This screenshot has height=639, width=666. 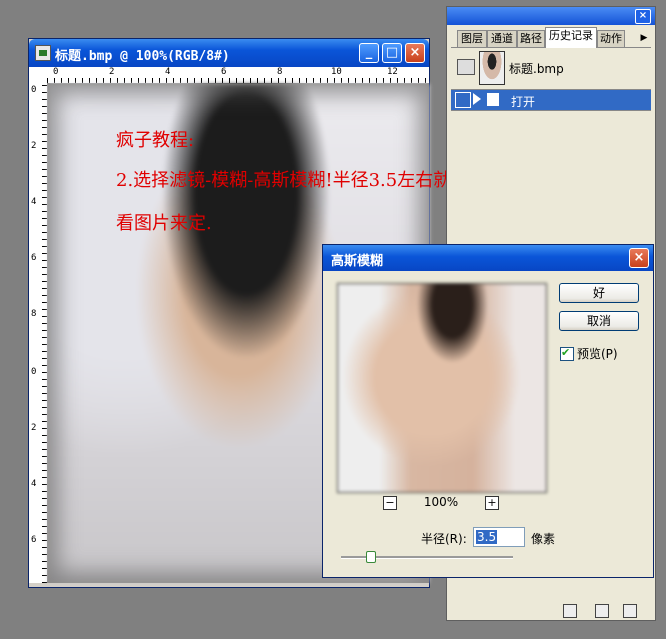 I want to click on snapshot-label: 标题.bmp, so click(x=536, y=69).